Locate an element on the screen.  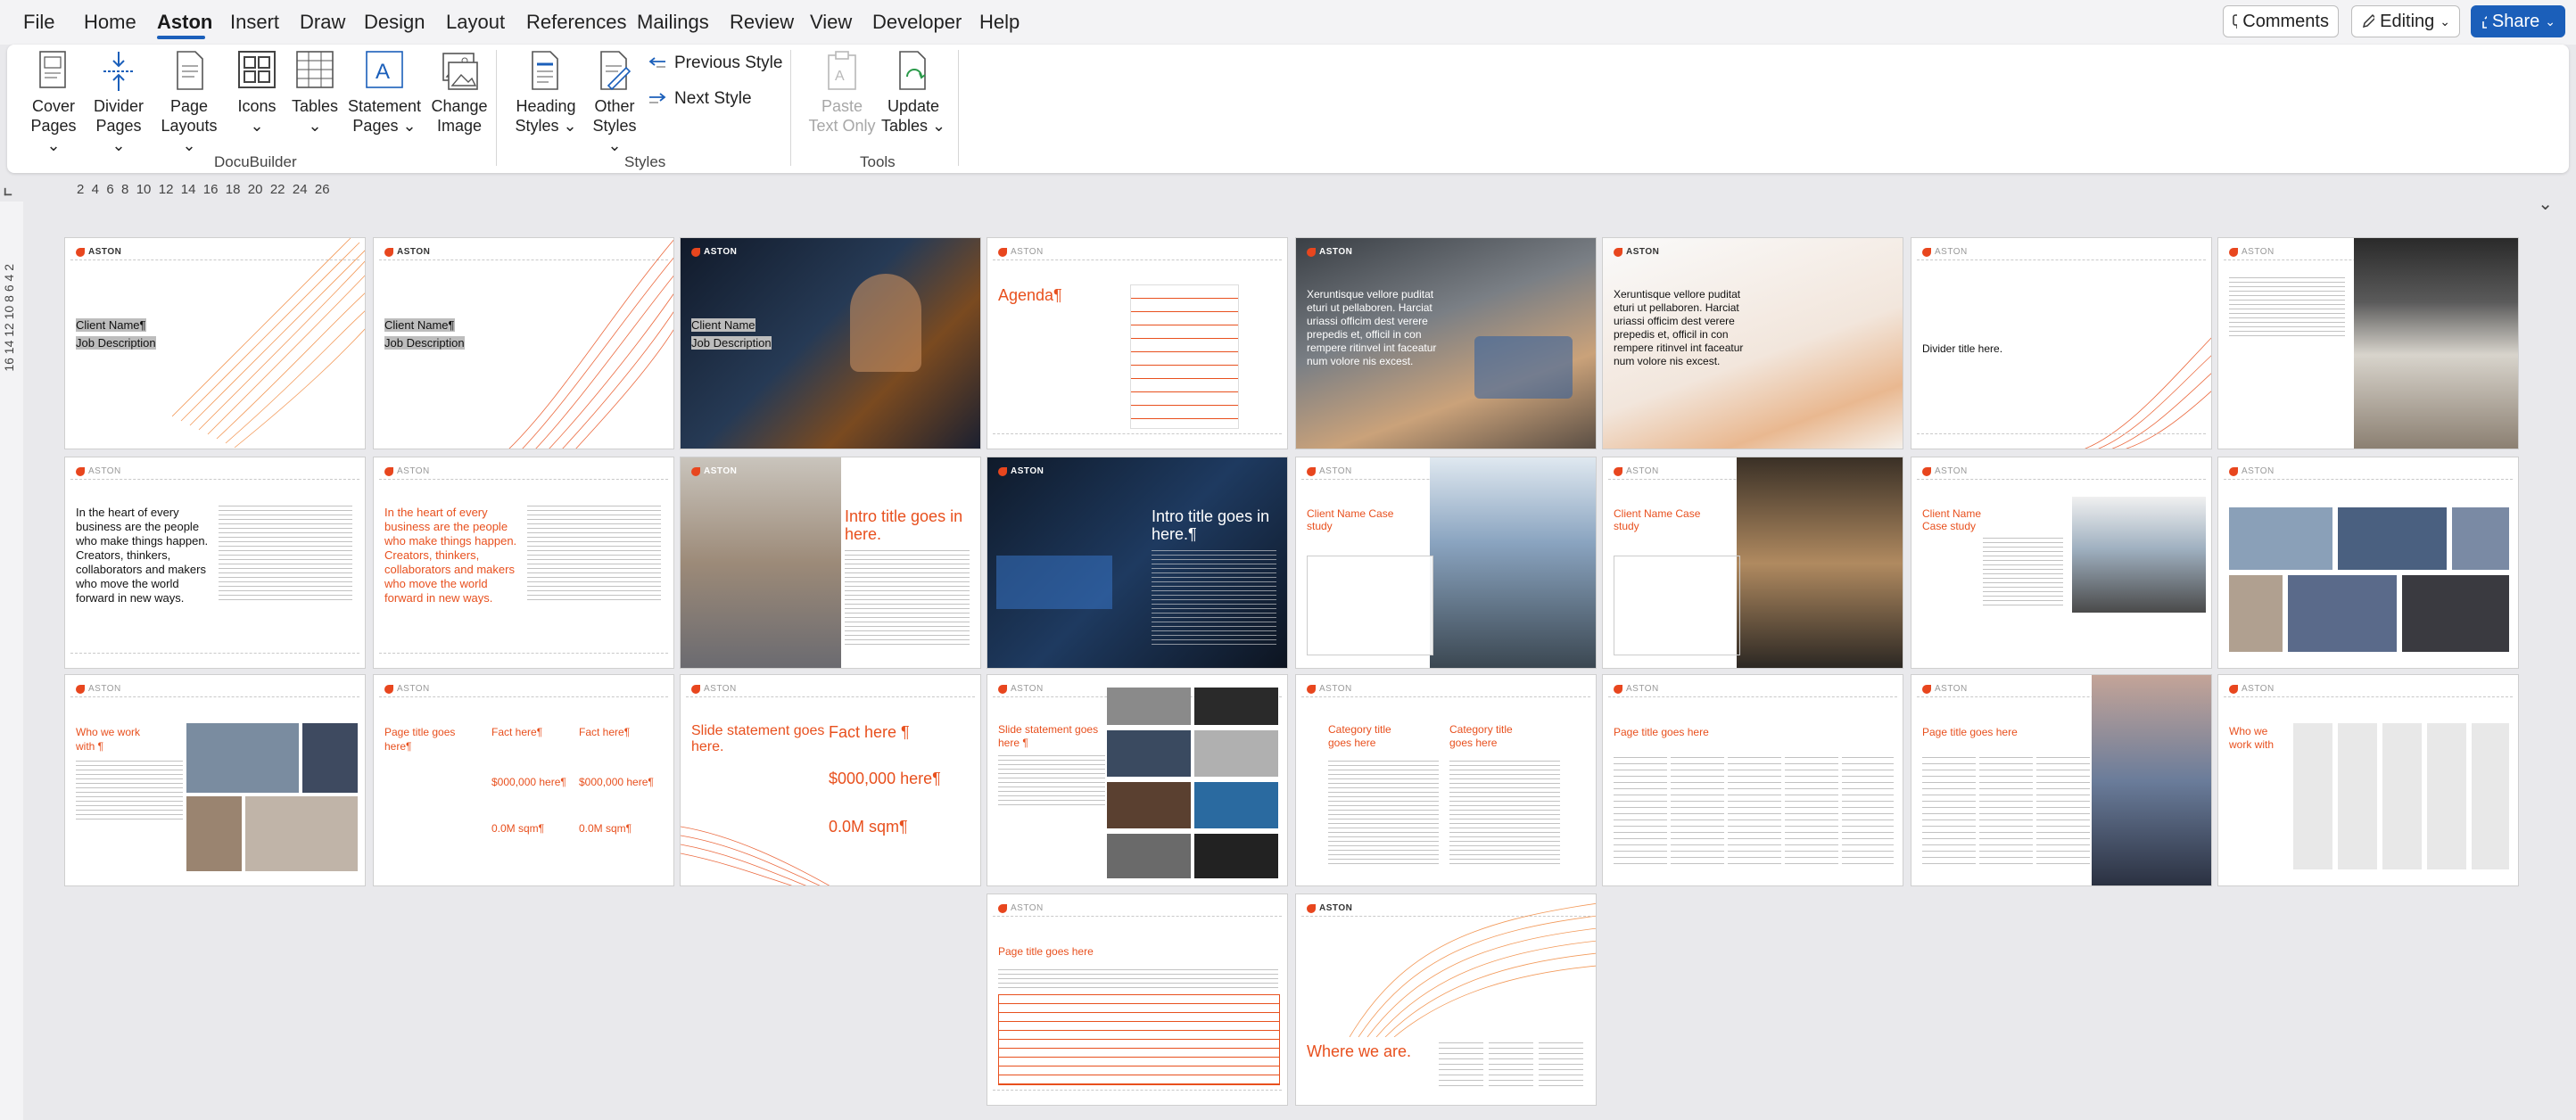
page-thumbnail: ASTON Agenda¶ is located at coordinates (1137, 343).